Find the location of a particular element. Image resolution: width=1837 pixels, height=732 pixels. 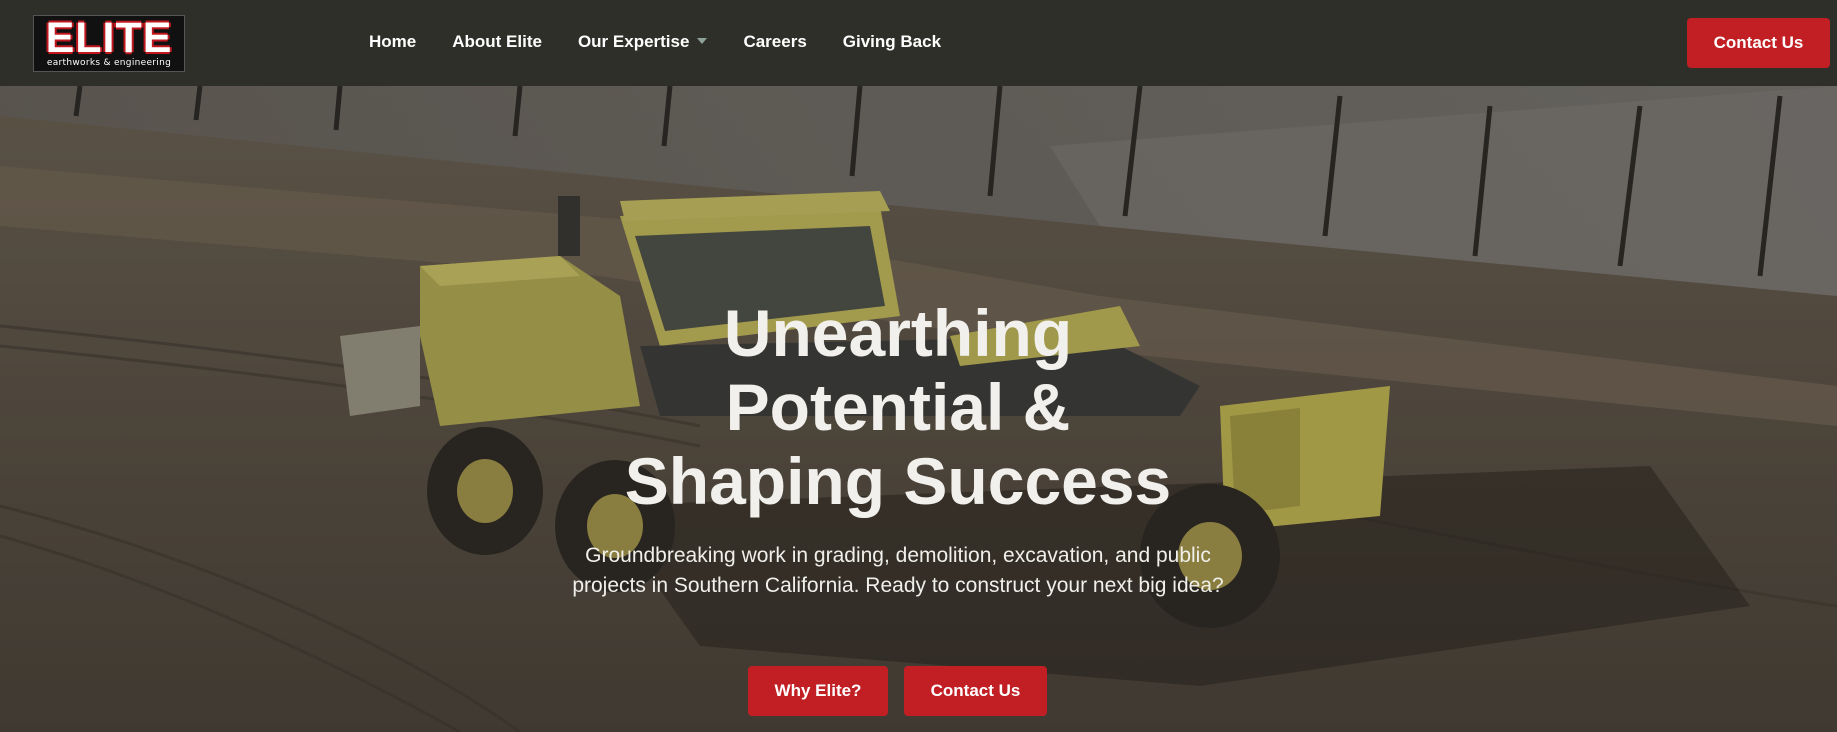

nav-about-elite: About Elite is located at coordinates (497, 42).